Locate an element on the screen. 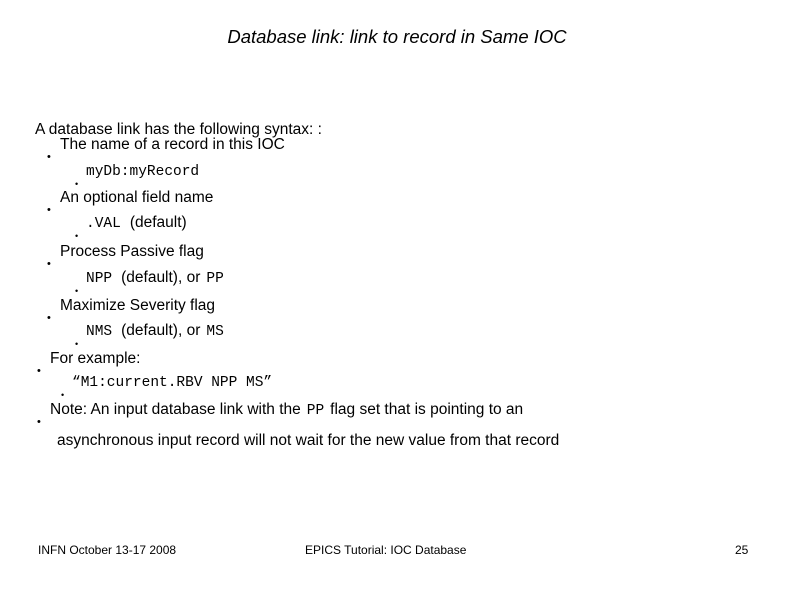 The width and height of the screenshot is (794, 595). code-text-alt: PP is located at coordinates (215, 279).